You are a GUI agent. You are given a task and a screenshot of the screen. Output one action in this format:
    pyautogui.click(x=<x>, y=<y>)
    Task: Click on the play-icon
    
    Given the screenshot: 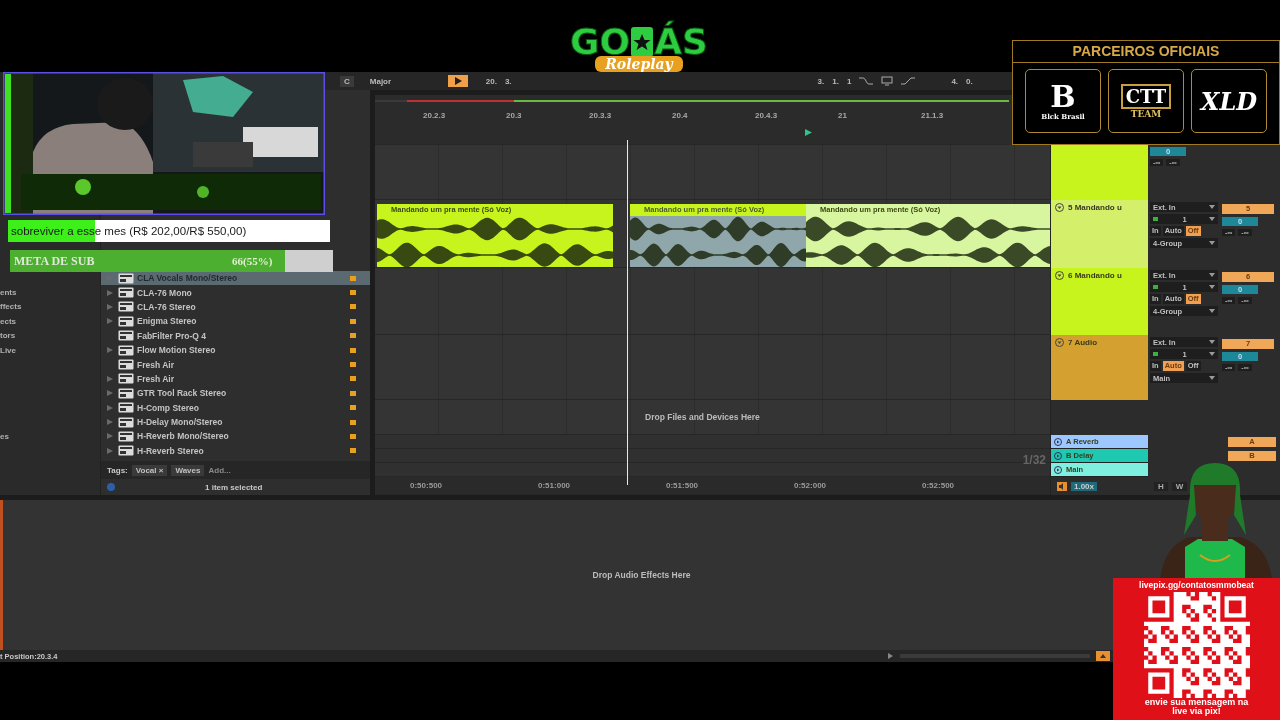 What is the action you would take?
    pyautogui.click(x=890, y=656)
    